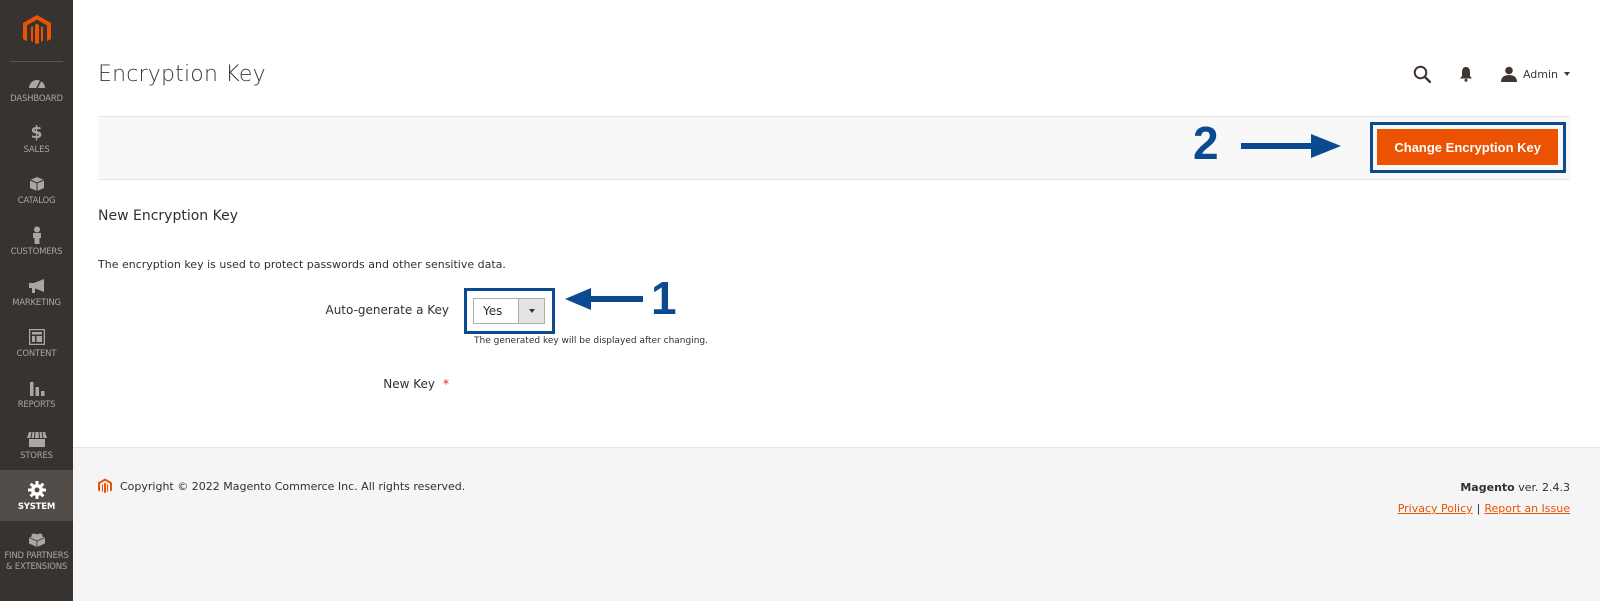 This screenshot has height=601, width=1600. I want to click on admin-user-menu: Admin, so click(1535, 74).